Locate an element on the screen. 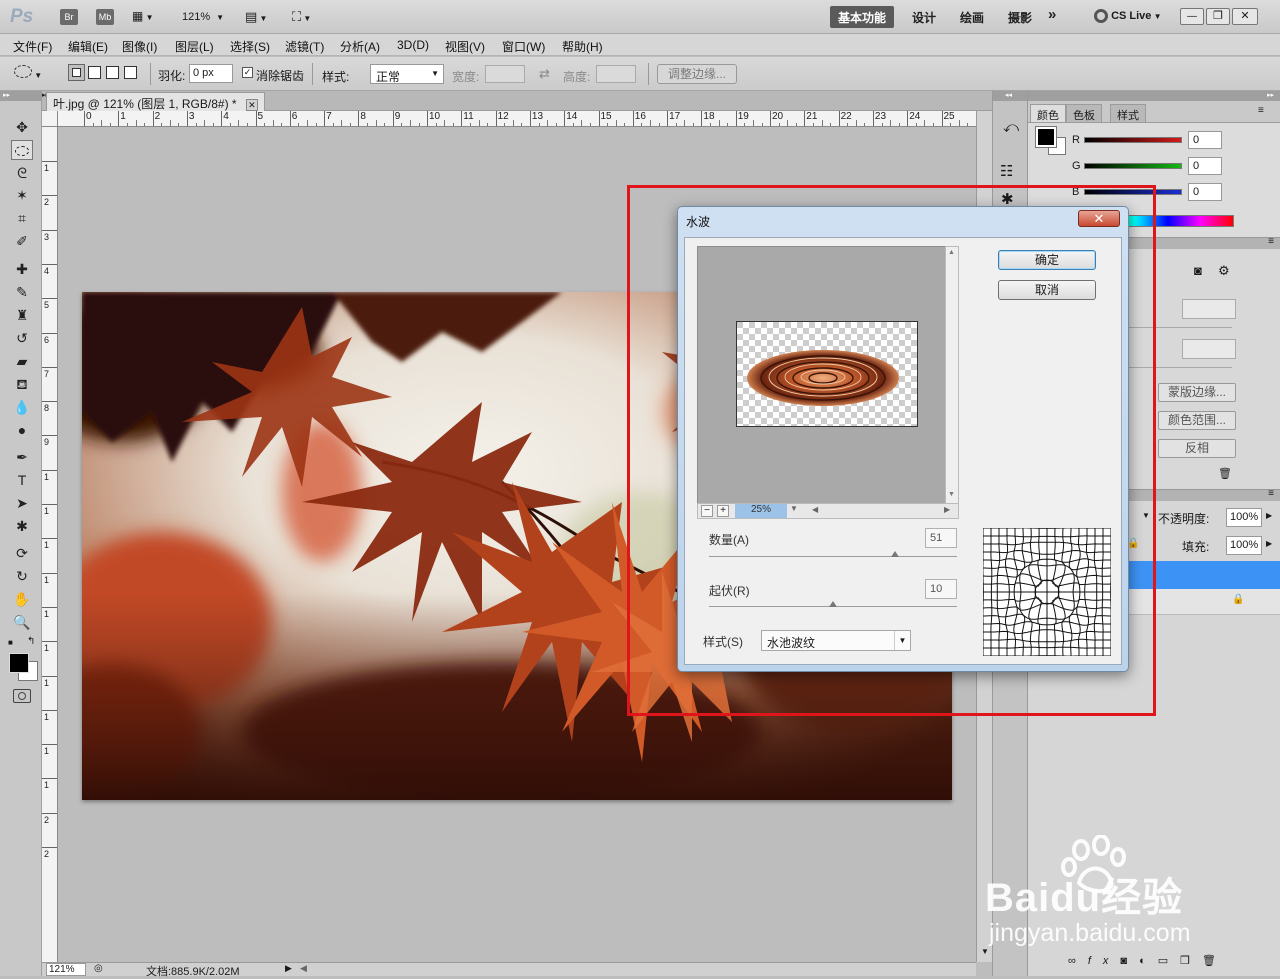 The width and height of the screenshot is (1280, 979). close-icon: ✕ is located at coordinates (252, 105).